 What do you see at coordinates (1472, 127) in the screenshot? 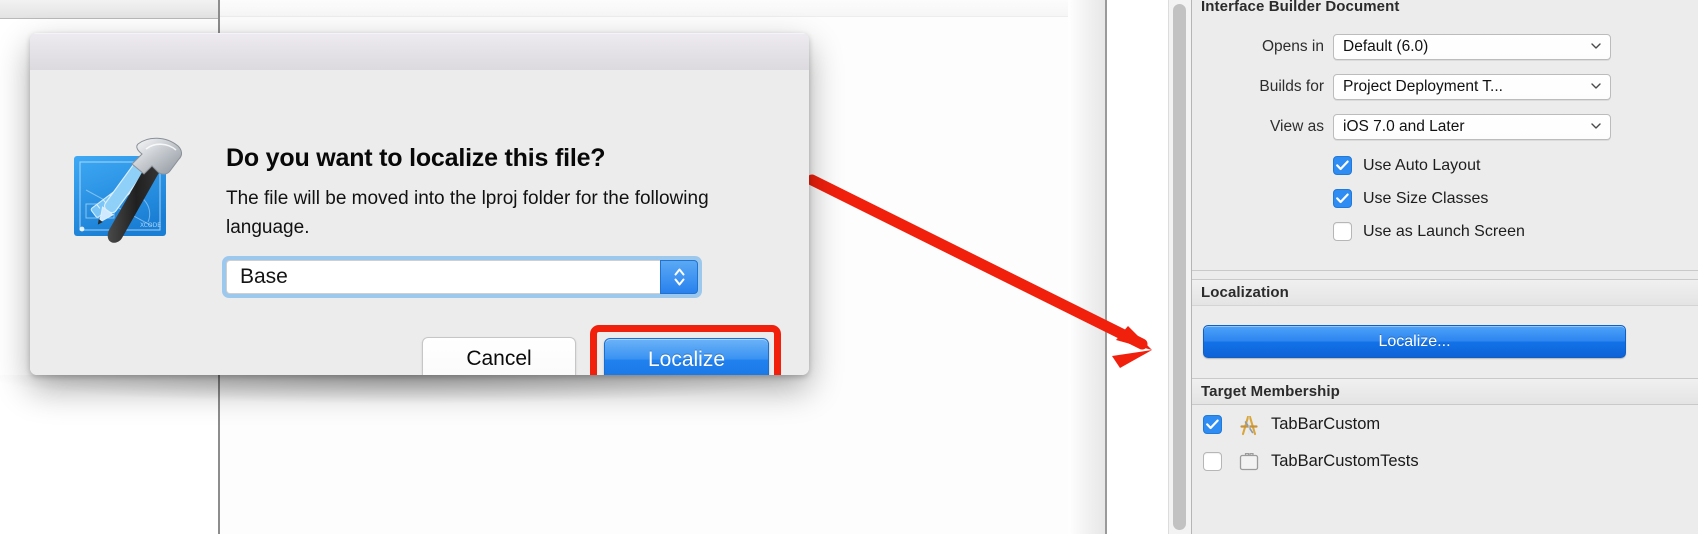
I see `select-view-as: iOS 7.0 and Later` at bounding box center [1472, 127].